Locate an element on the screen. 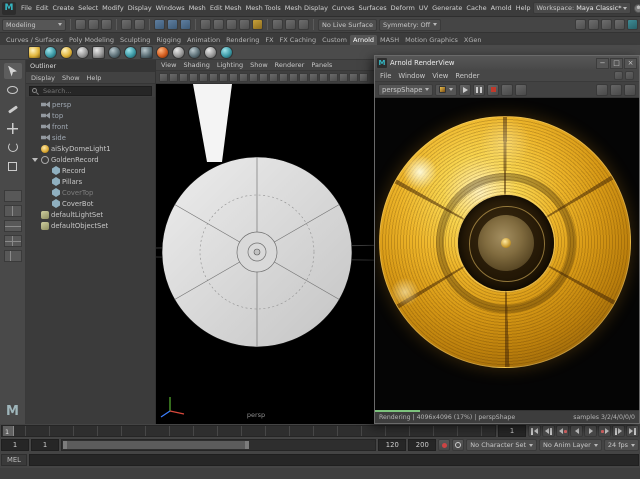  range-slider is located at coordinates (219, 445).